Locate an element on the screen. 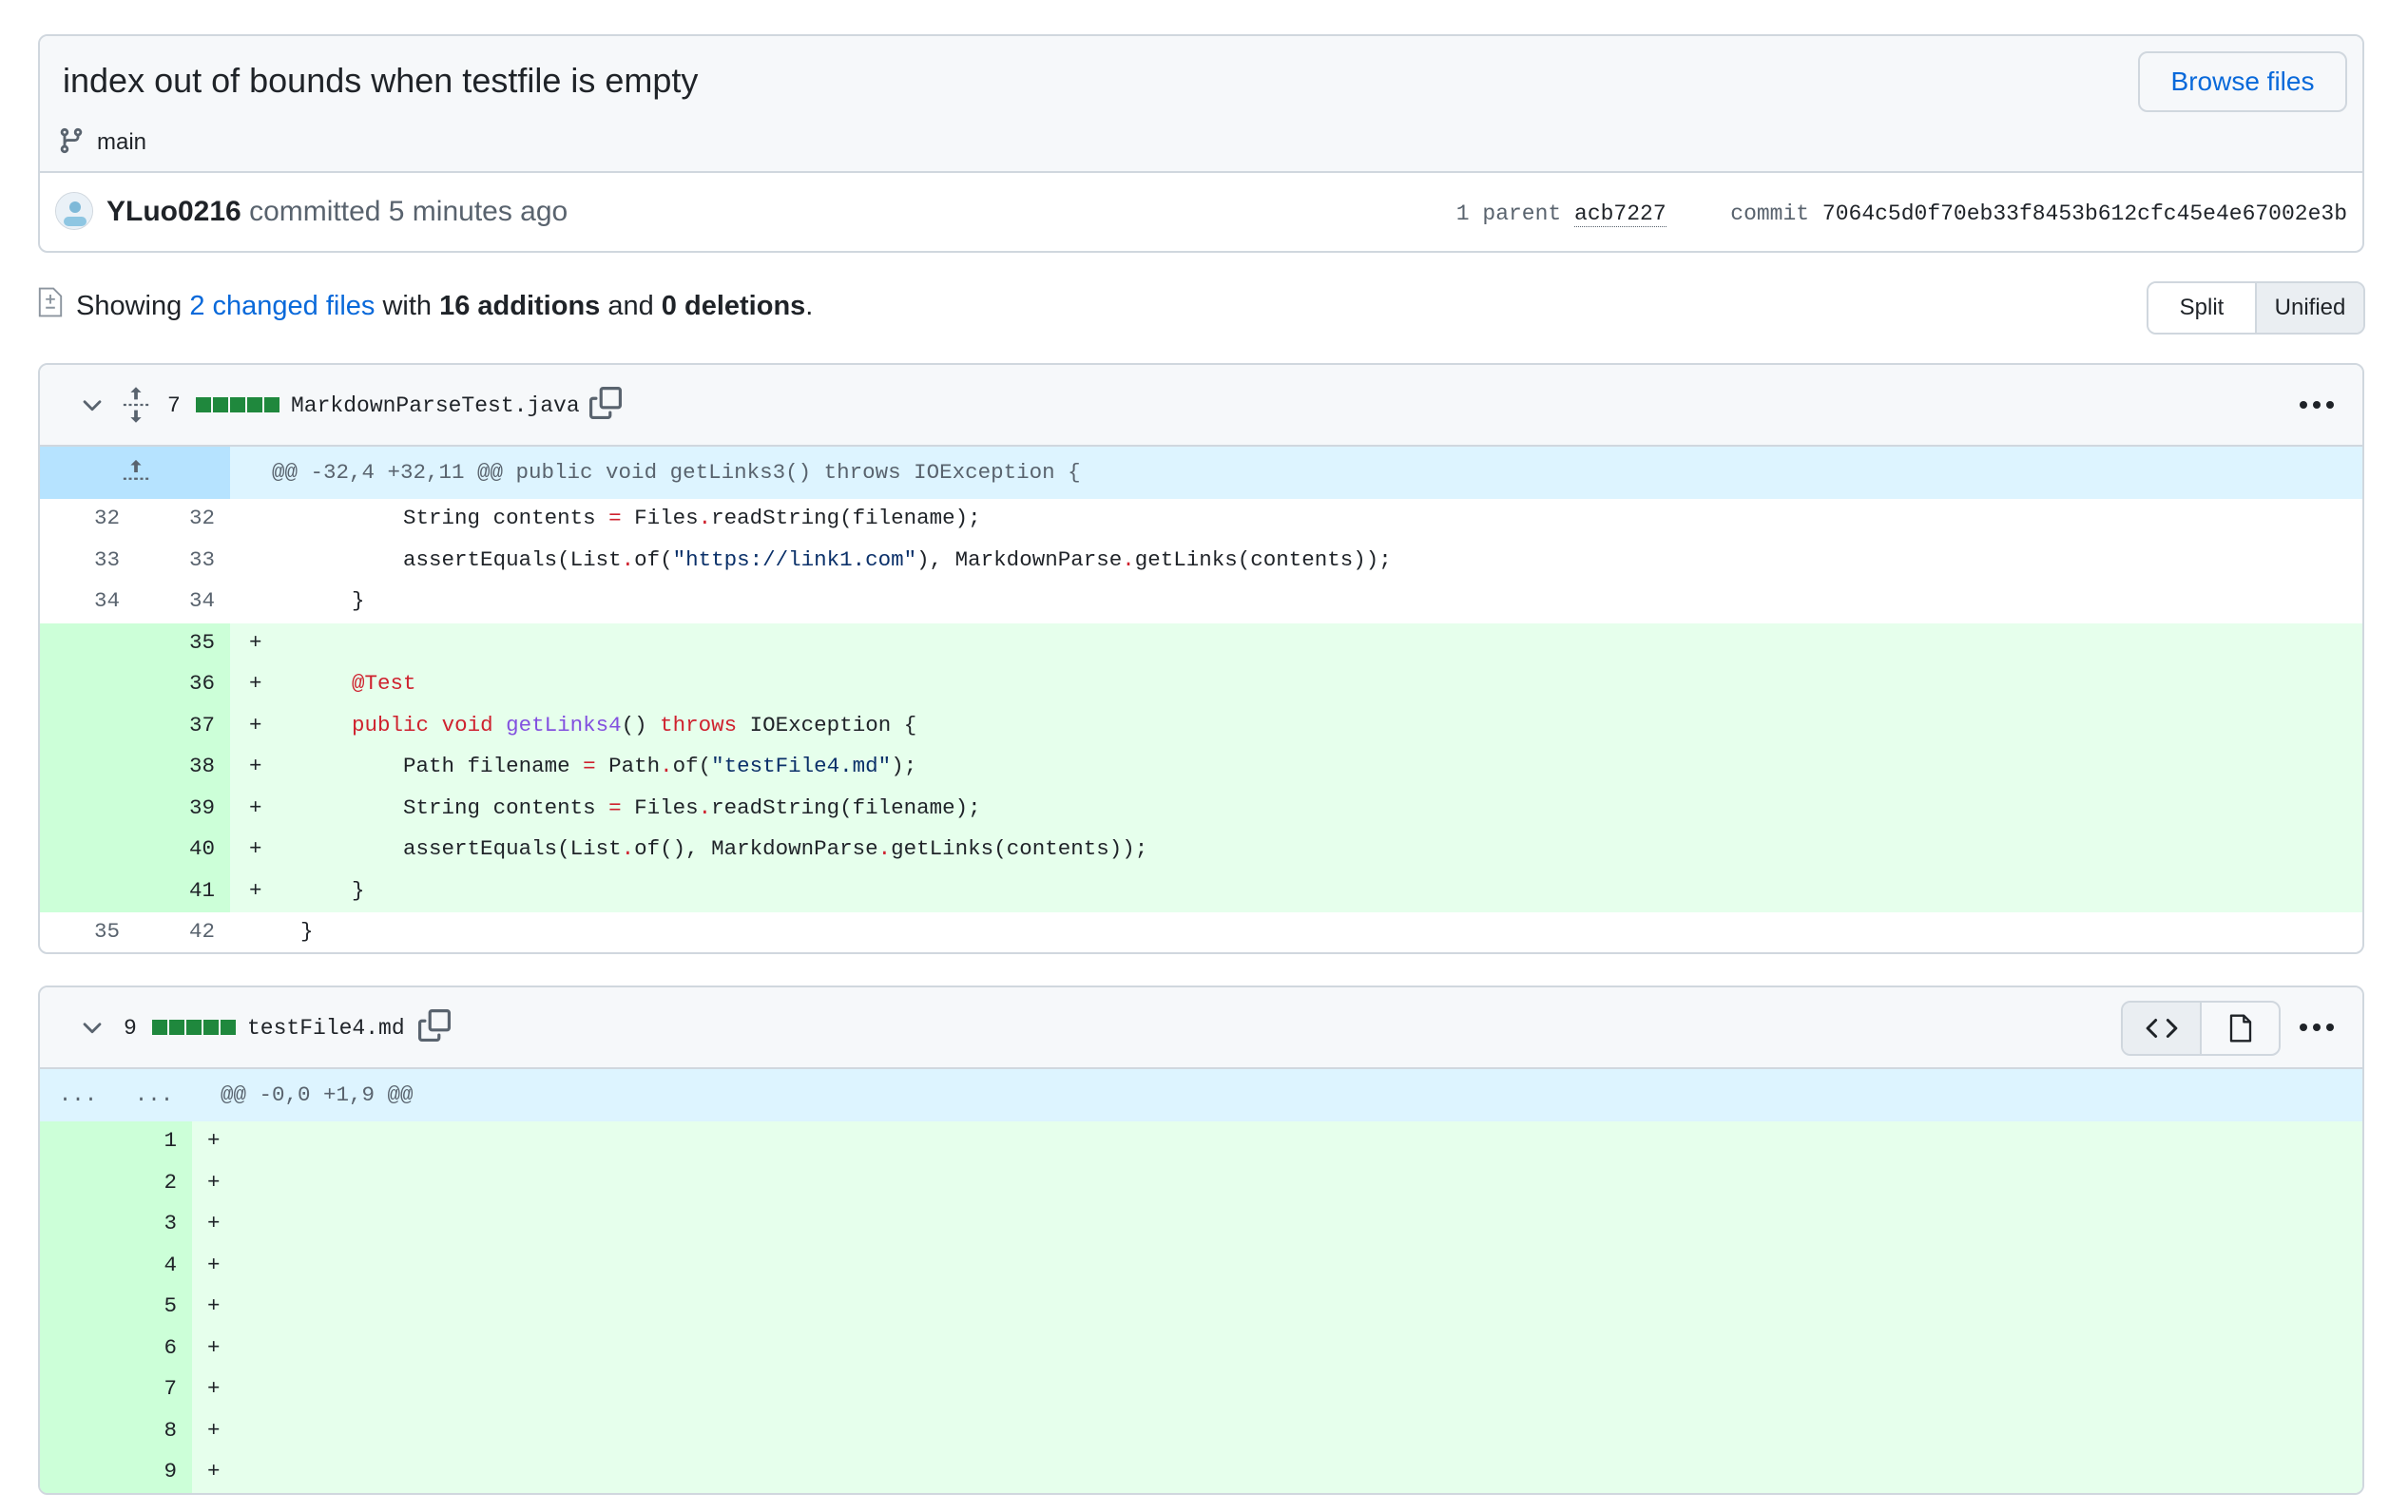  added-line: 7 + is located at coordinates (1201, 1390).